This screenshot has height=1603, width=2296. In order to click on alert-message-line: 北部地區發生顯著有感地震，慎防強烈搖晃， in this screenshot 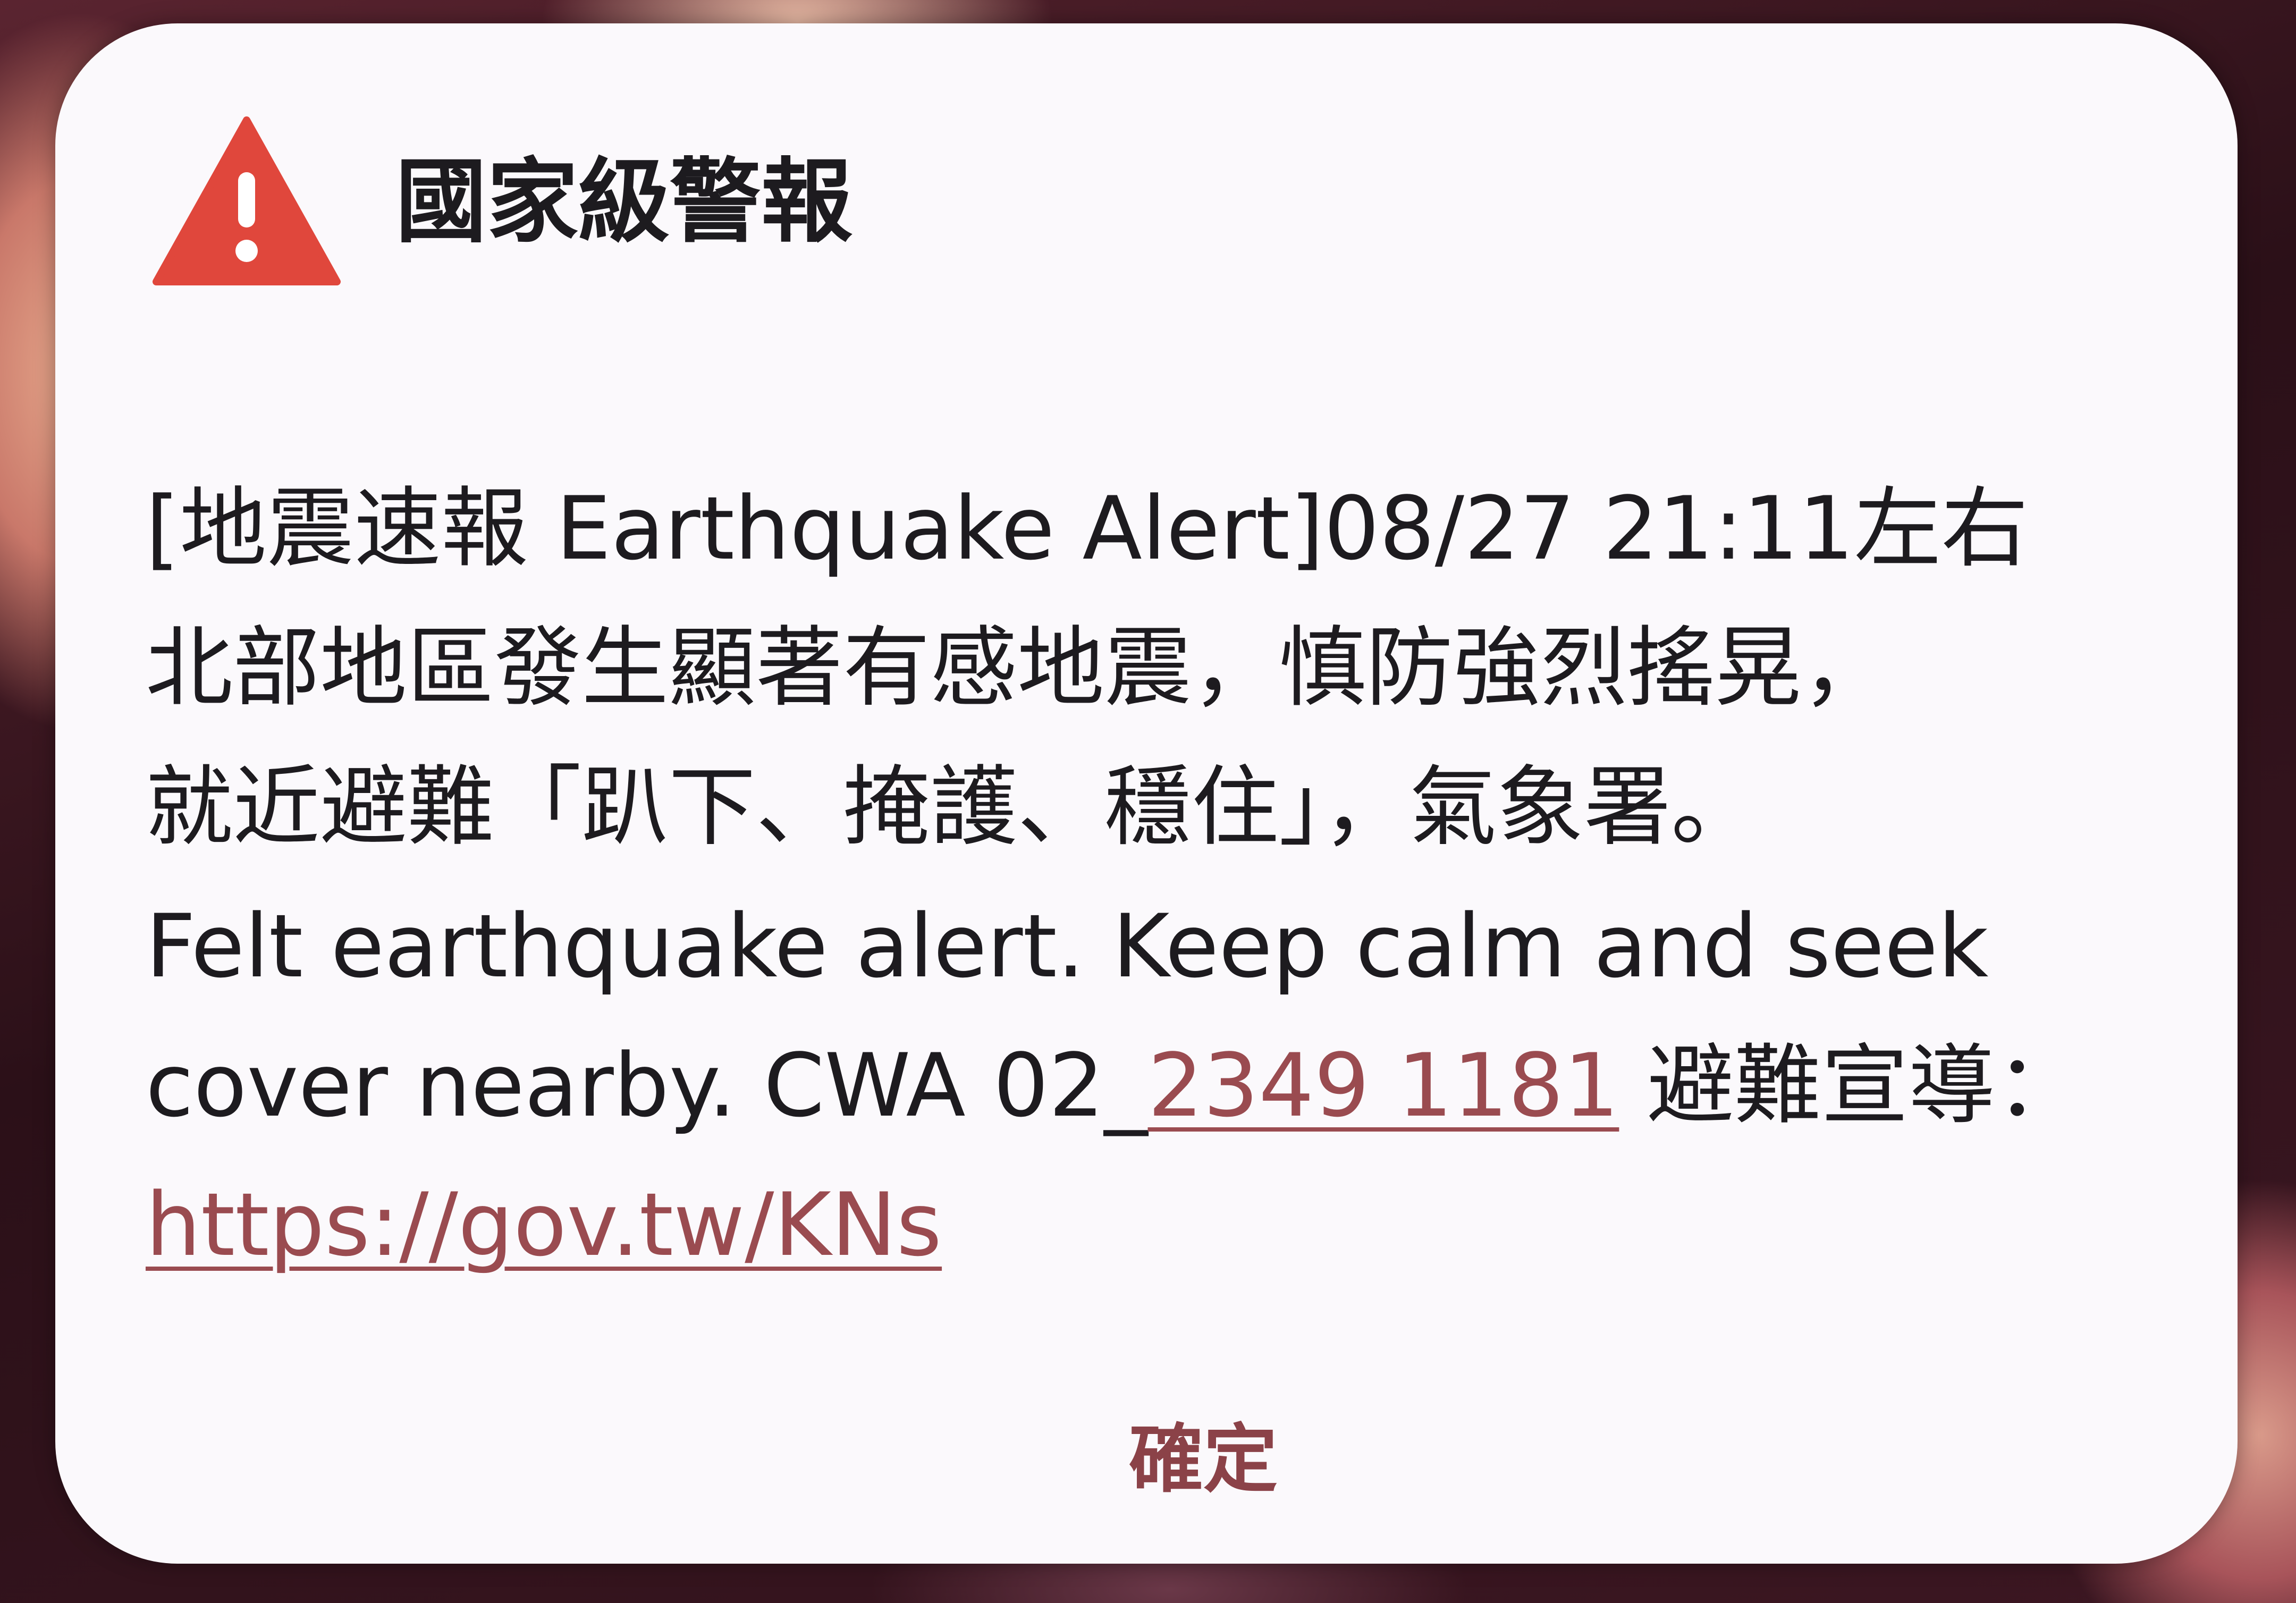, I will do `click(1017, 668)`.